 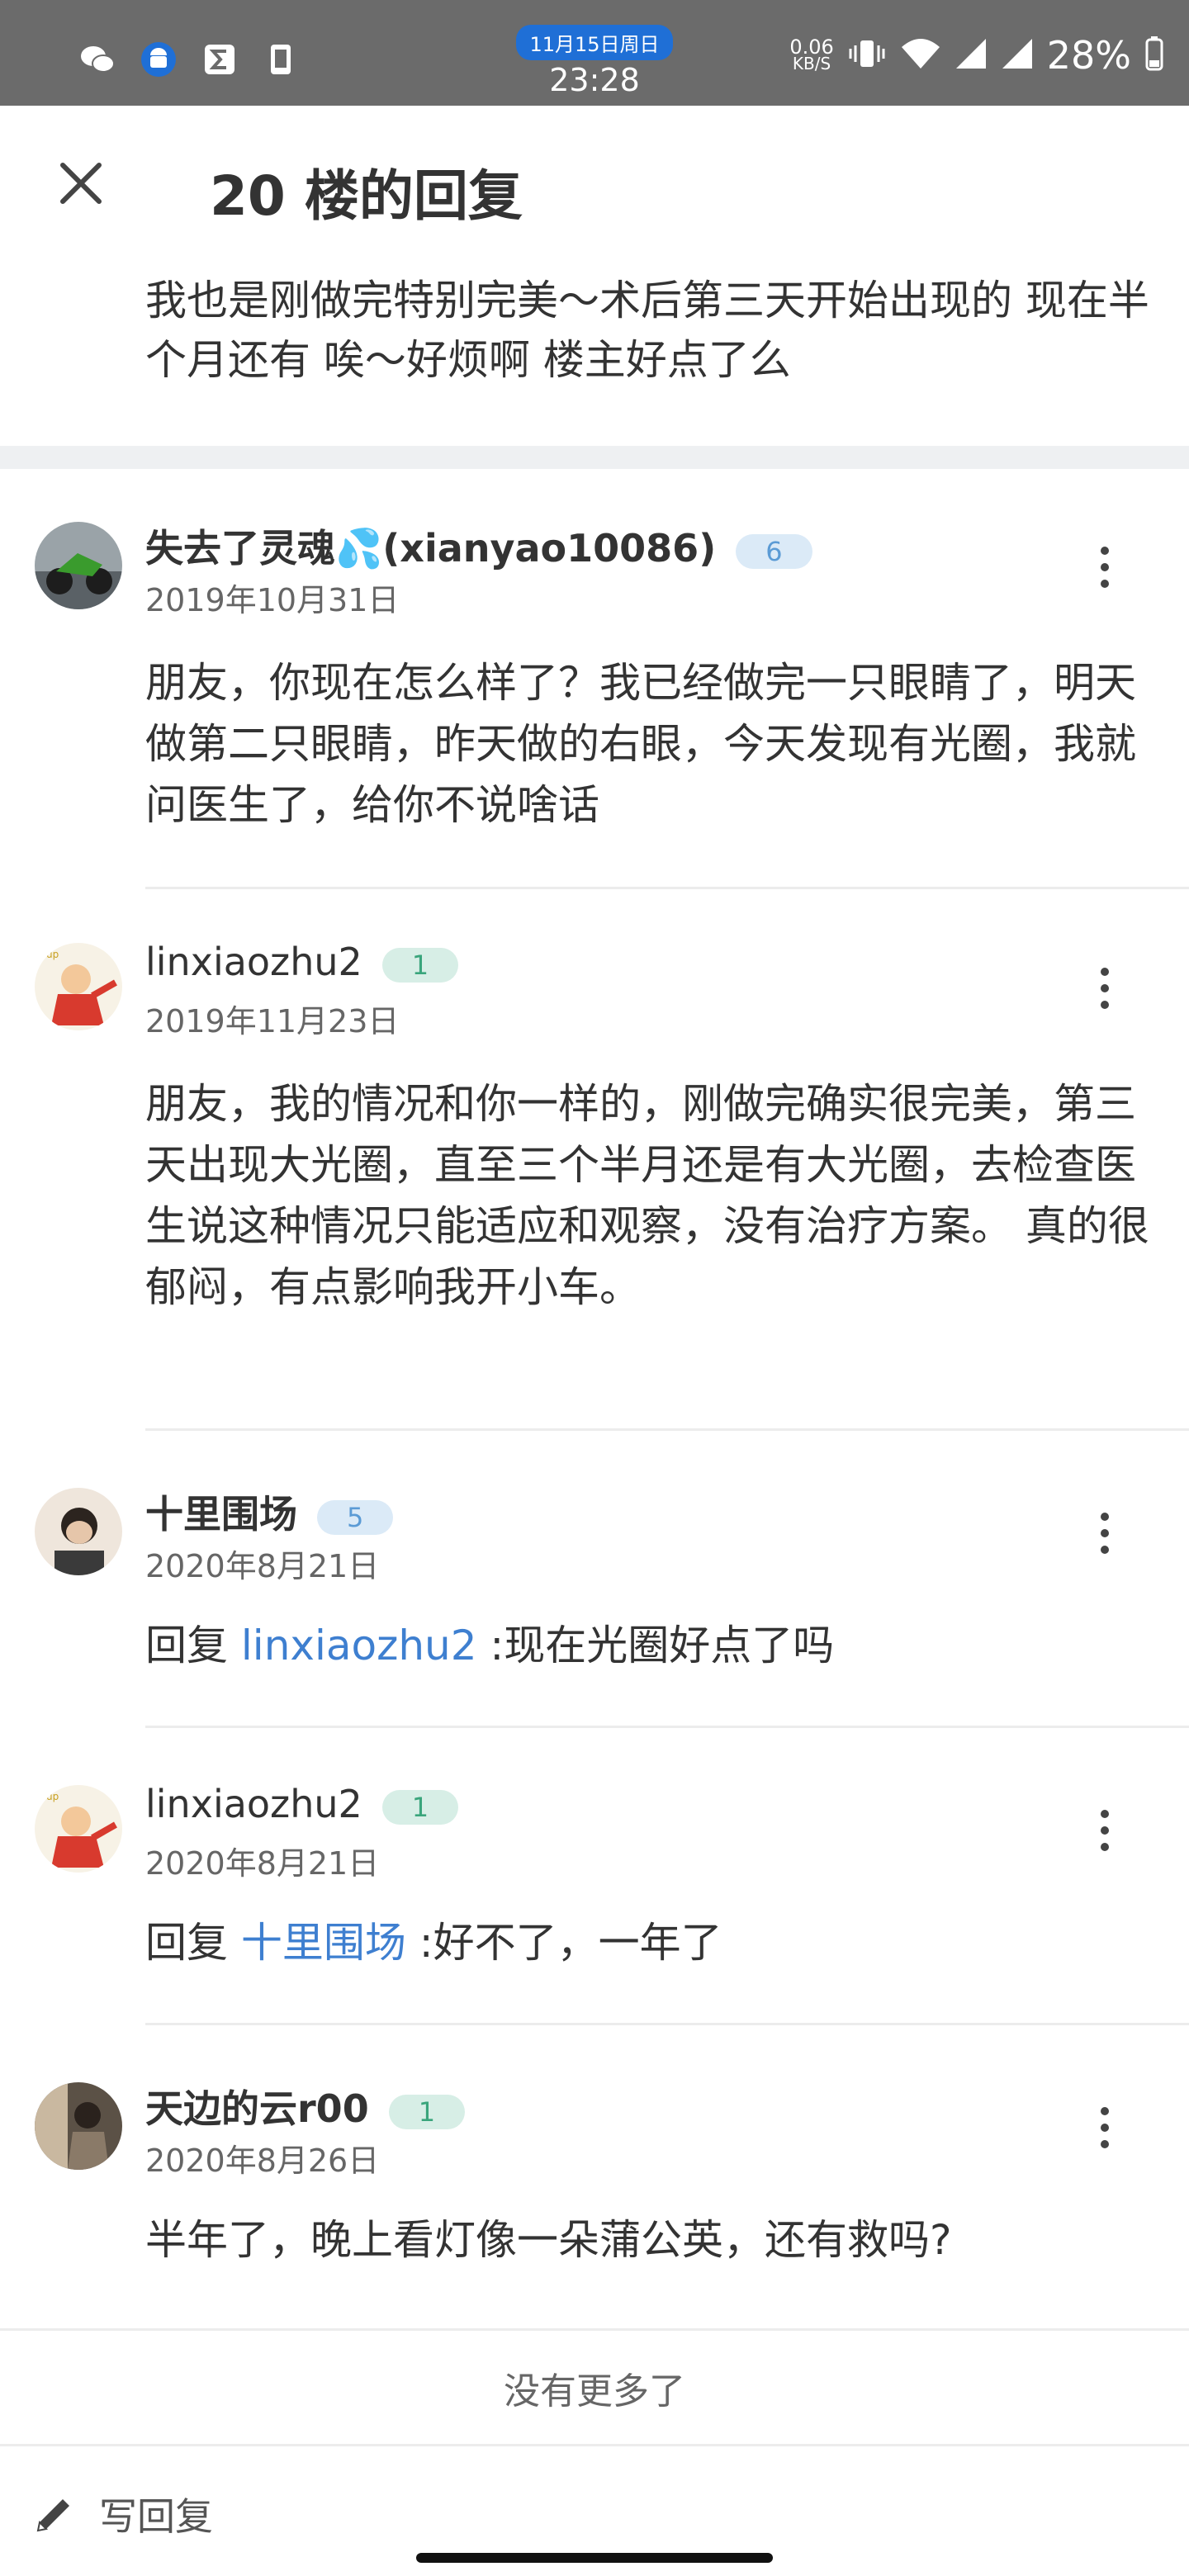 What do you see at coordinates (433, 1943) in the screenshot?
I see `reply-text: 回复 十里围场 :好不了，一年了` at bounding box center [433, 1943].